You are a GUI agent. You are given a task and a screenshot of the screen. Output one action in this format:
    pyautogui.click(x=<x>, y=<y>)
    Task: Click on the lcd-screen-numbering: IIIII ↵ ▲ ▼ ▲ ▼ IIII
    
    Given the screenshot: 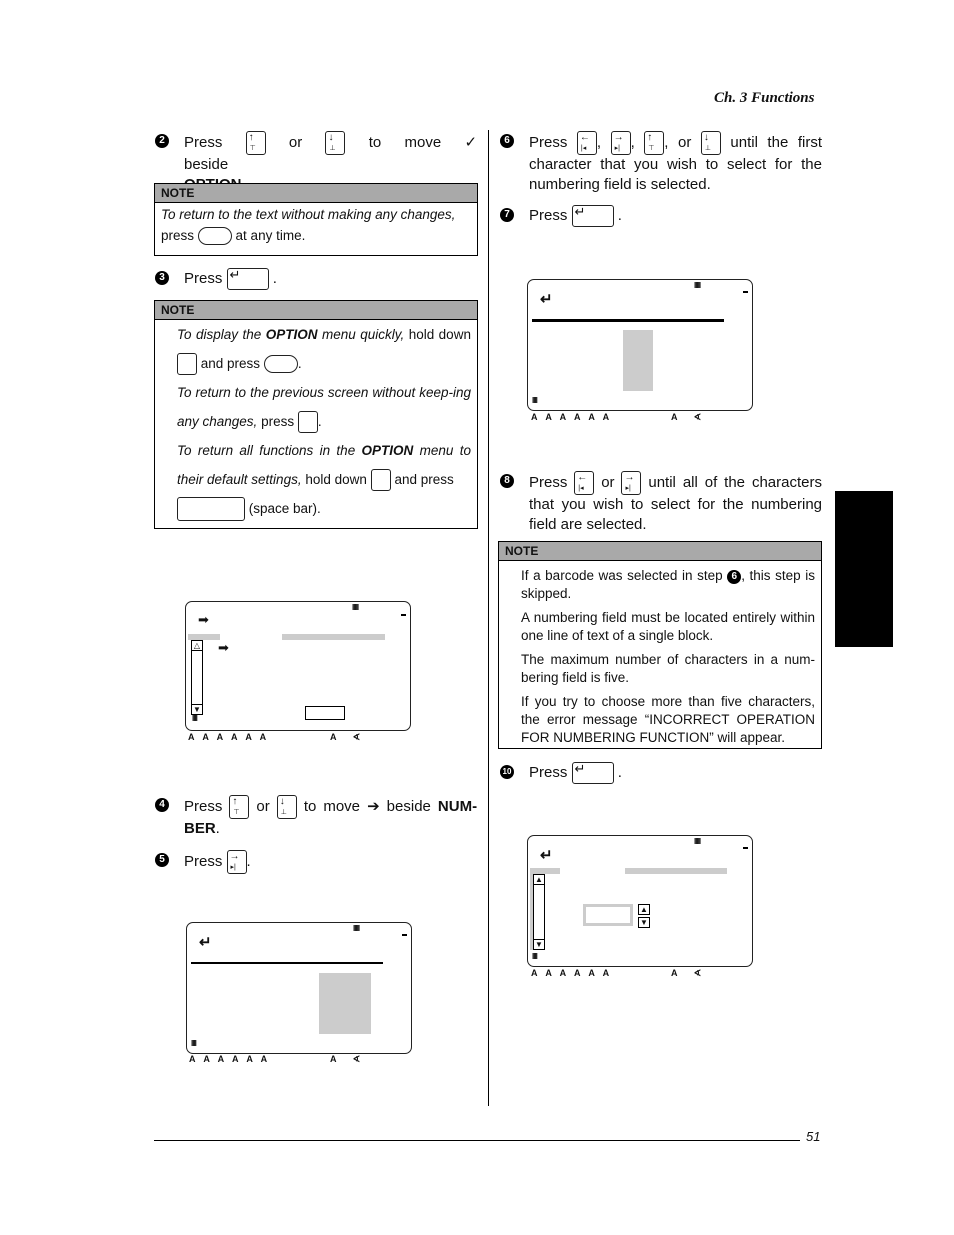 What is the action you would take?
    pyautogui.click(x=640, y=901)
    